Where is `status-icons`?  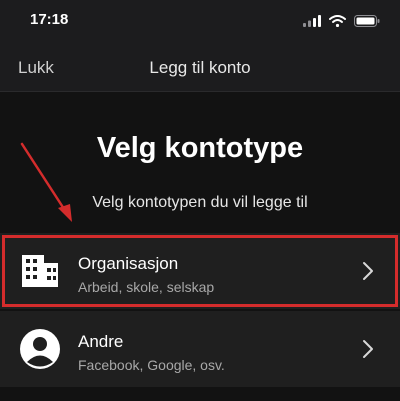
status-icons is located at coordinates (341, 21).